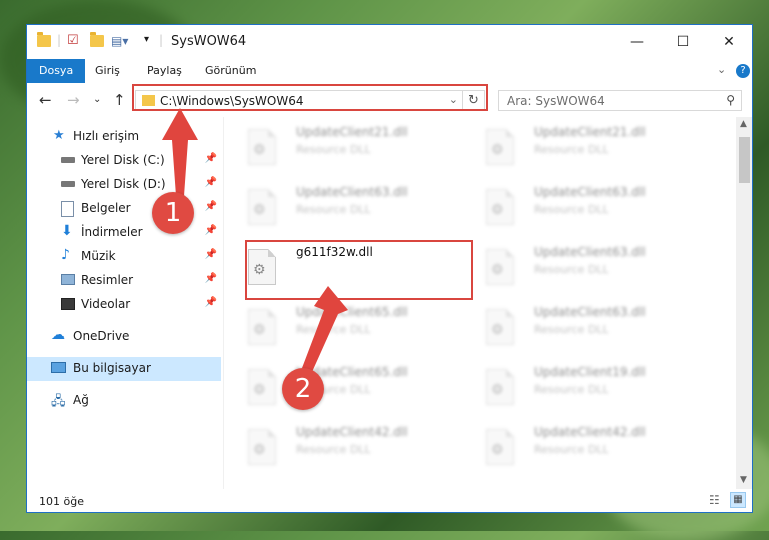 The height and width of the screenshot is (540, 769). I want to click on annotation-arrows, so click(255, 240).